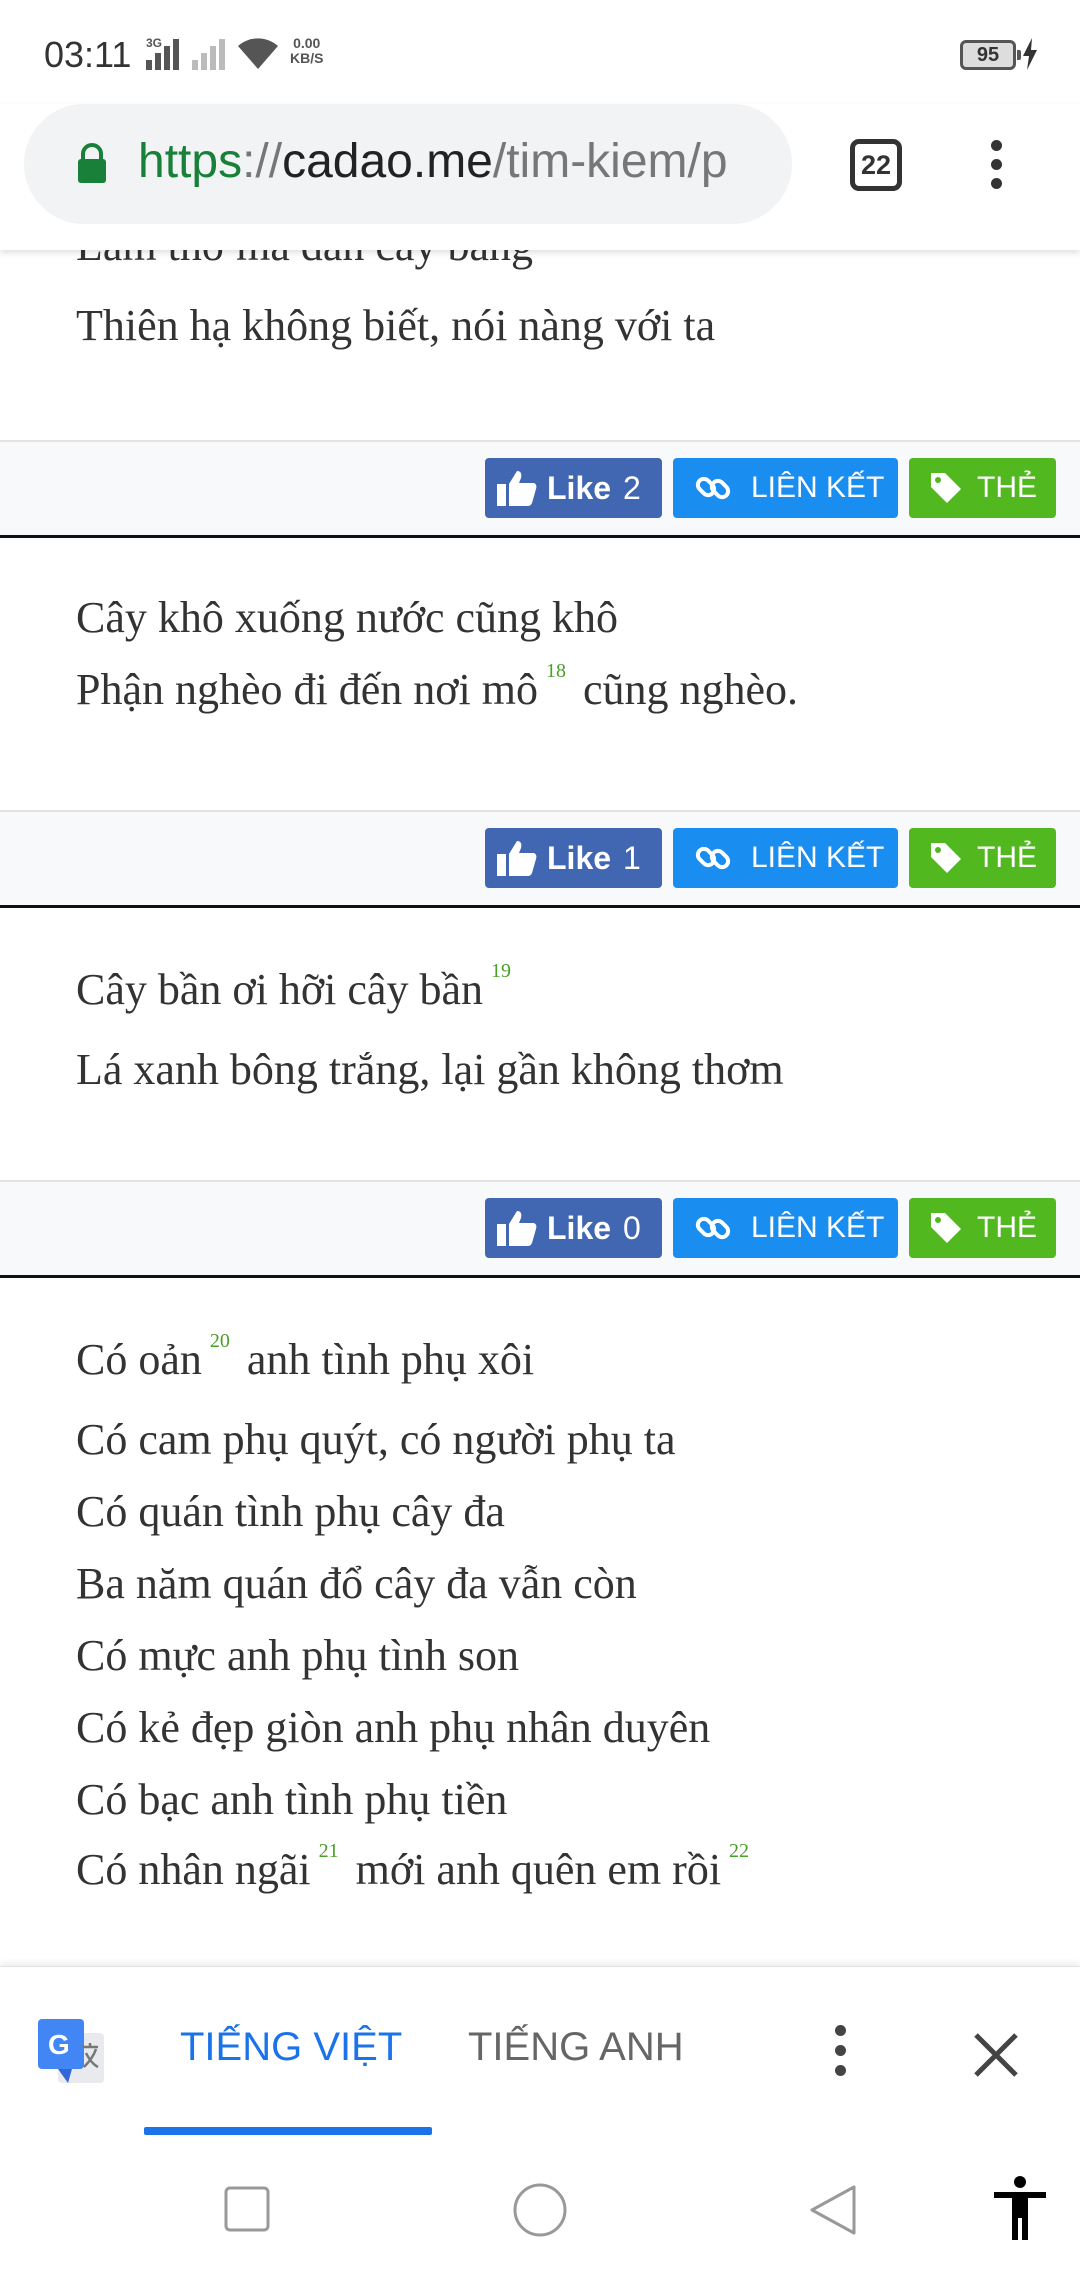 Image resolution: width=1080 pixels, height=2280 pixels. Describe the element at coordinates (92, 163) in the screenshot. I see `lock-icon` at that location.